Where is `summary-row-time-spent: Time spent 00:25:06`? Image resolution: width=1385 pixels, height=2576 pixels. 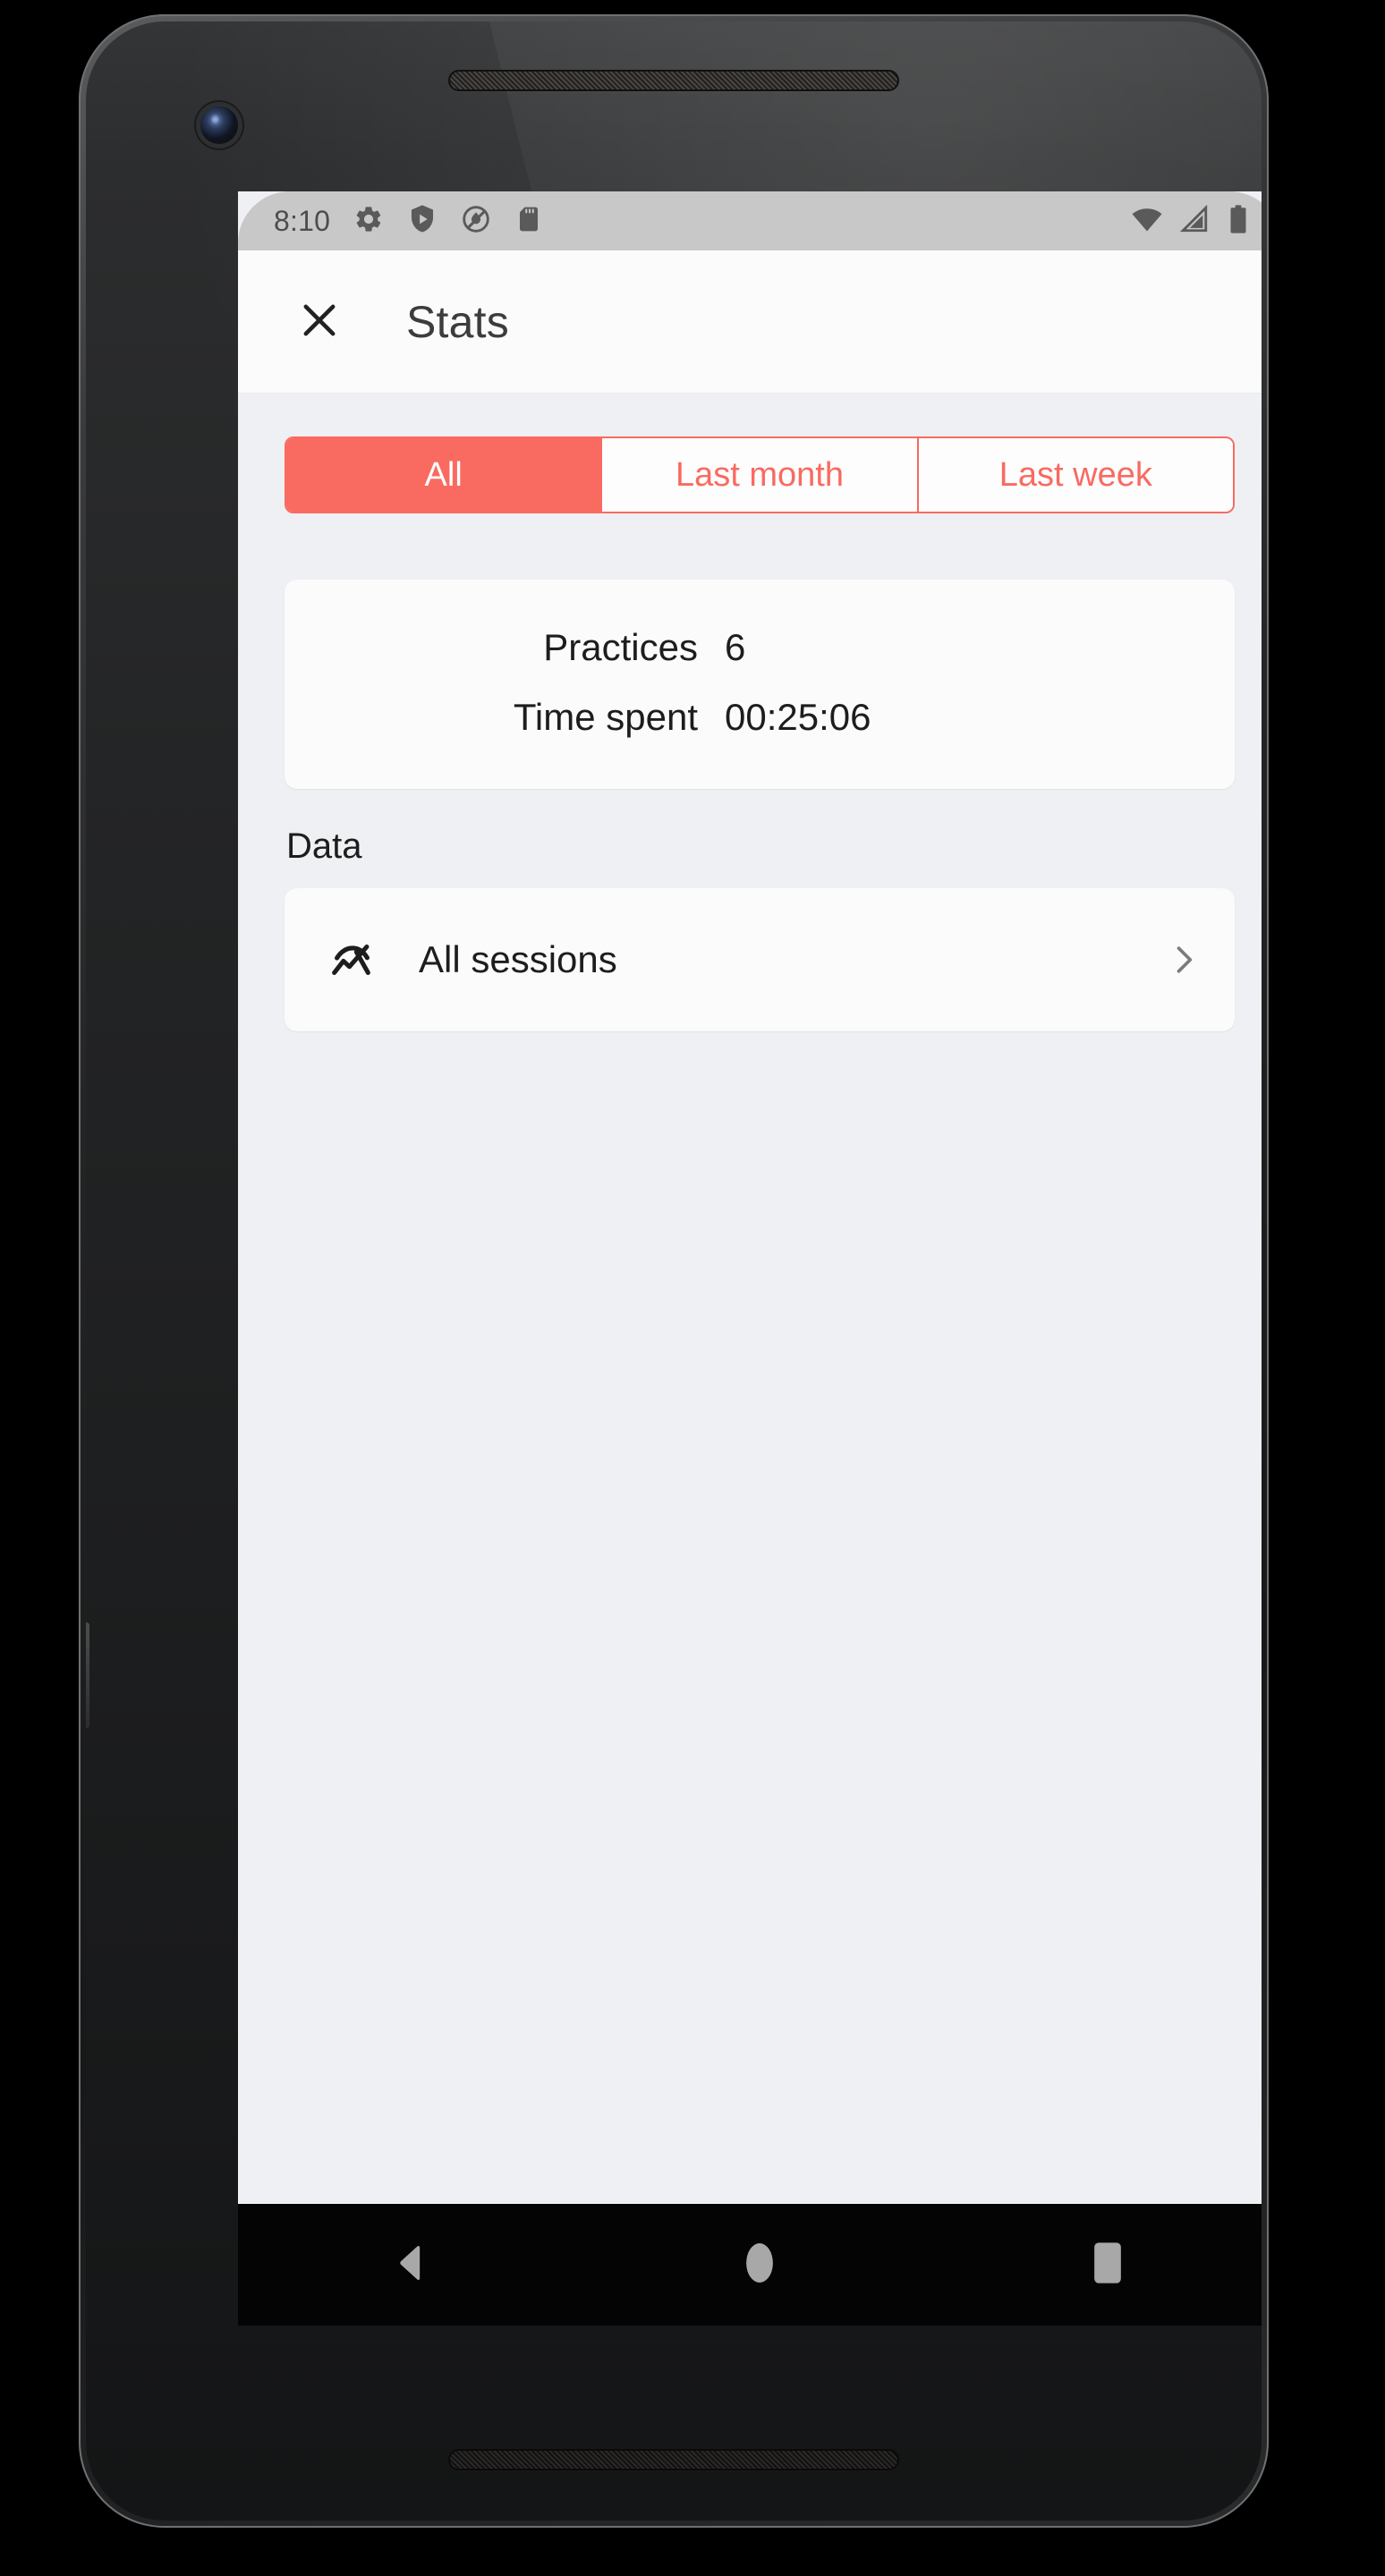 summary-row-time-spent: Time spent 00:25:06 is located at coordinates (760, 717).